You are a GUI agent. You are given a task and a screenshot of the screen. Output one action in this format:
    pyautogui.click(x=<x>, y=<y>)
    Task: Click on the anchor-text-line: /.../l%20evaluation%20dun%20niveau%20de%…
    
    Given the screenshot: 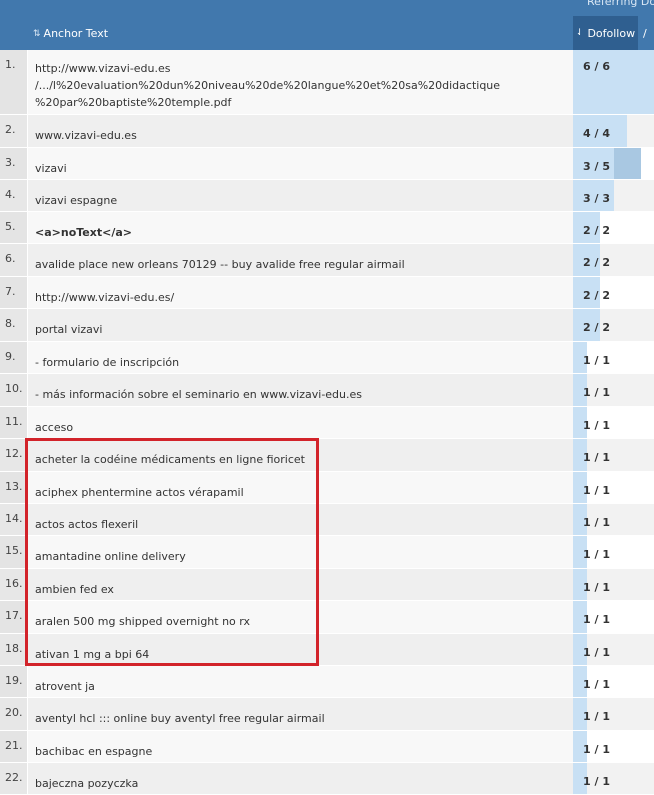 What is the action you would take?
    pyautogui.click(x=268, y=85)
    